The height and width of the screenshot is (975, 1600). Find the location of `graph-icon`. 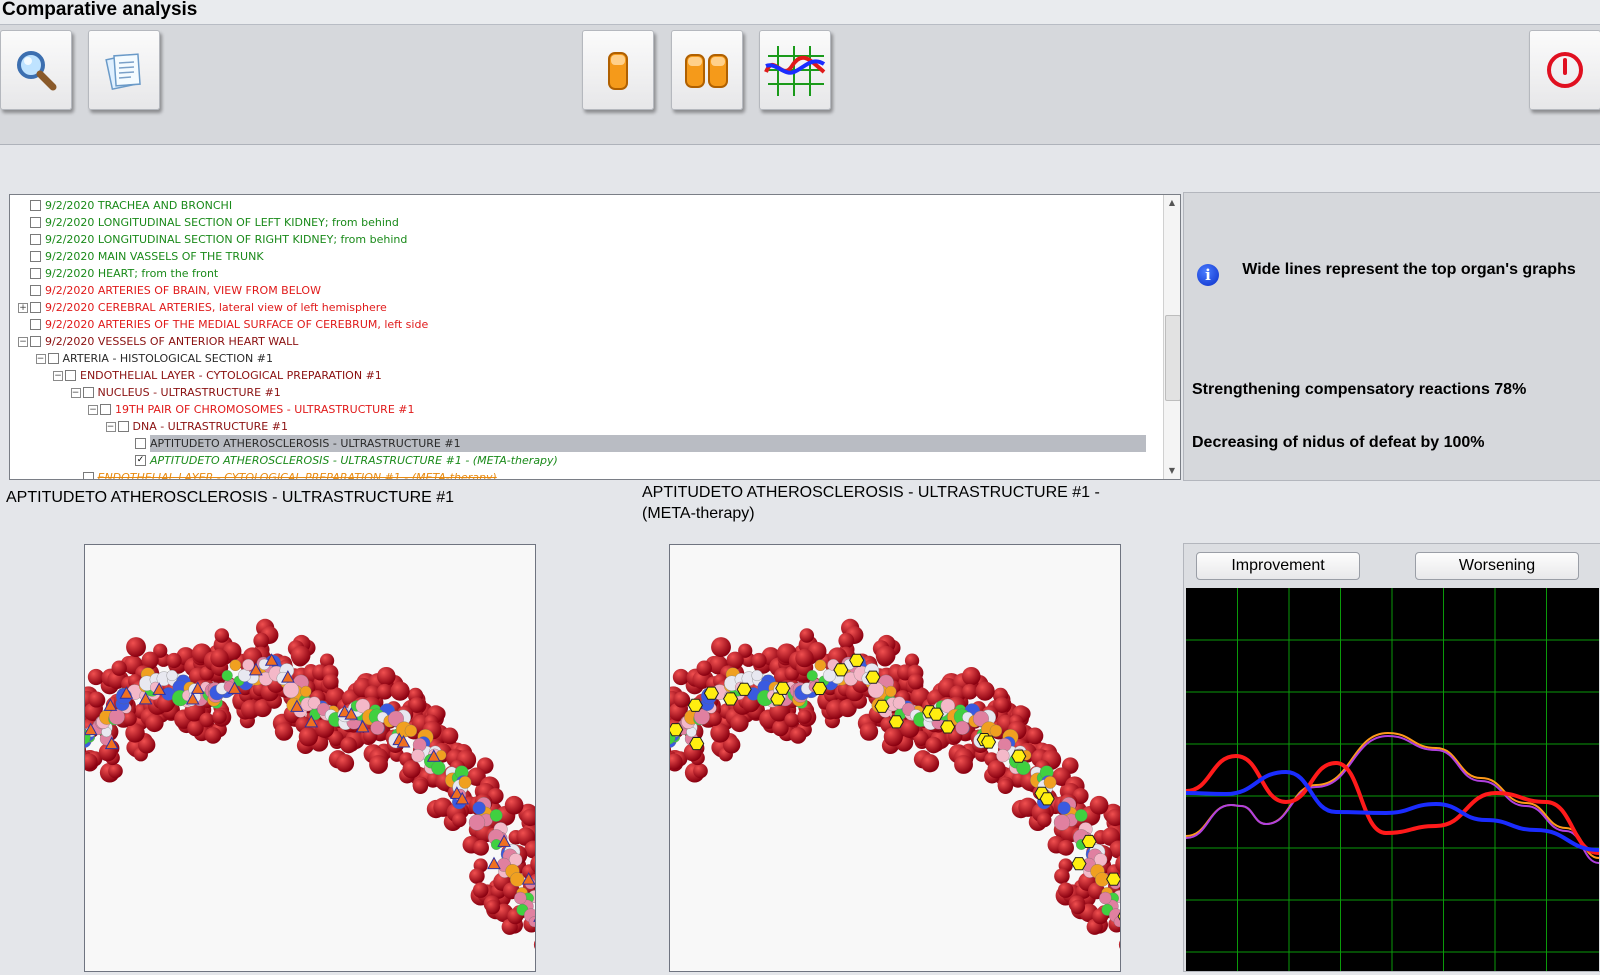

graph-icon is located at coordinates (795, 71).